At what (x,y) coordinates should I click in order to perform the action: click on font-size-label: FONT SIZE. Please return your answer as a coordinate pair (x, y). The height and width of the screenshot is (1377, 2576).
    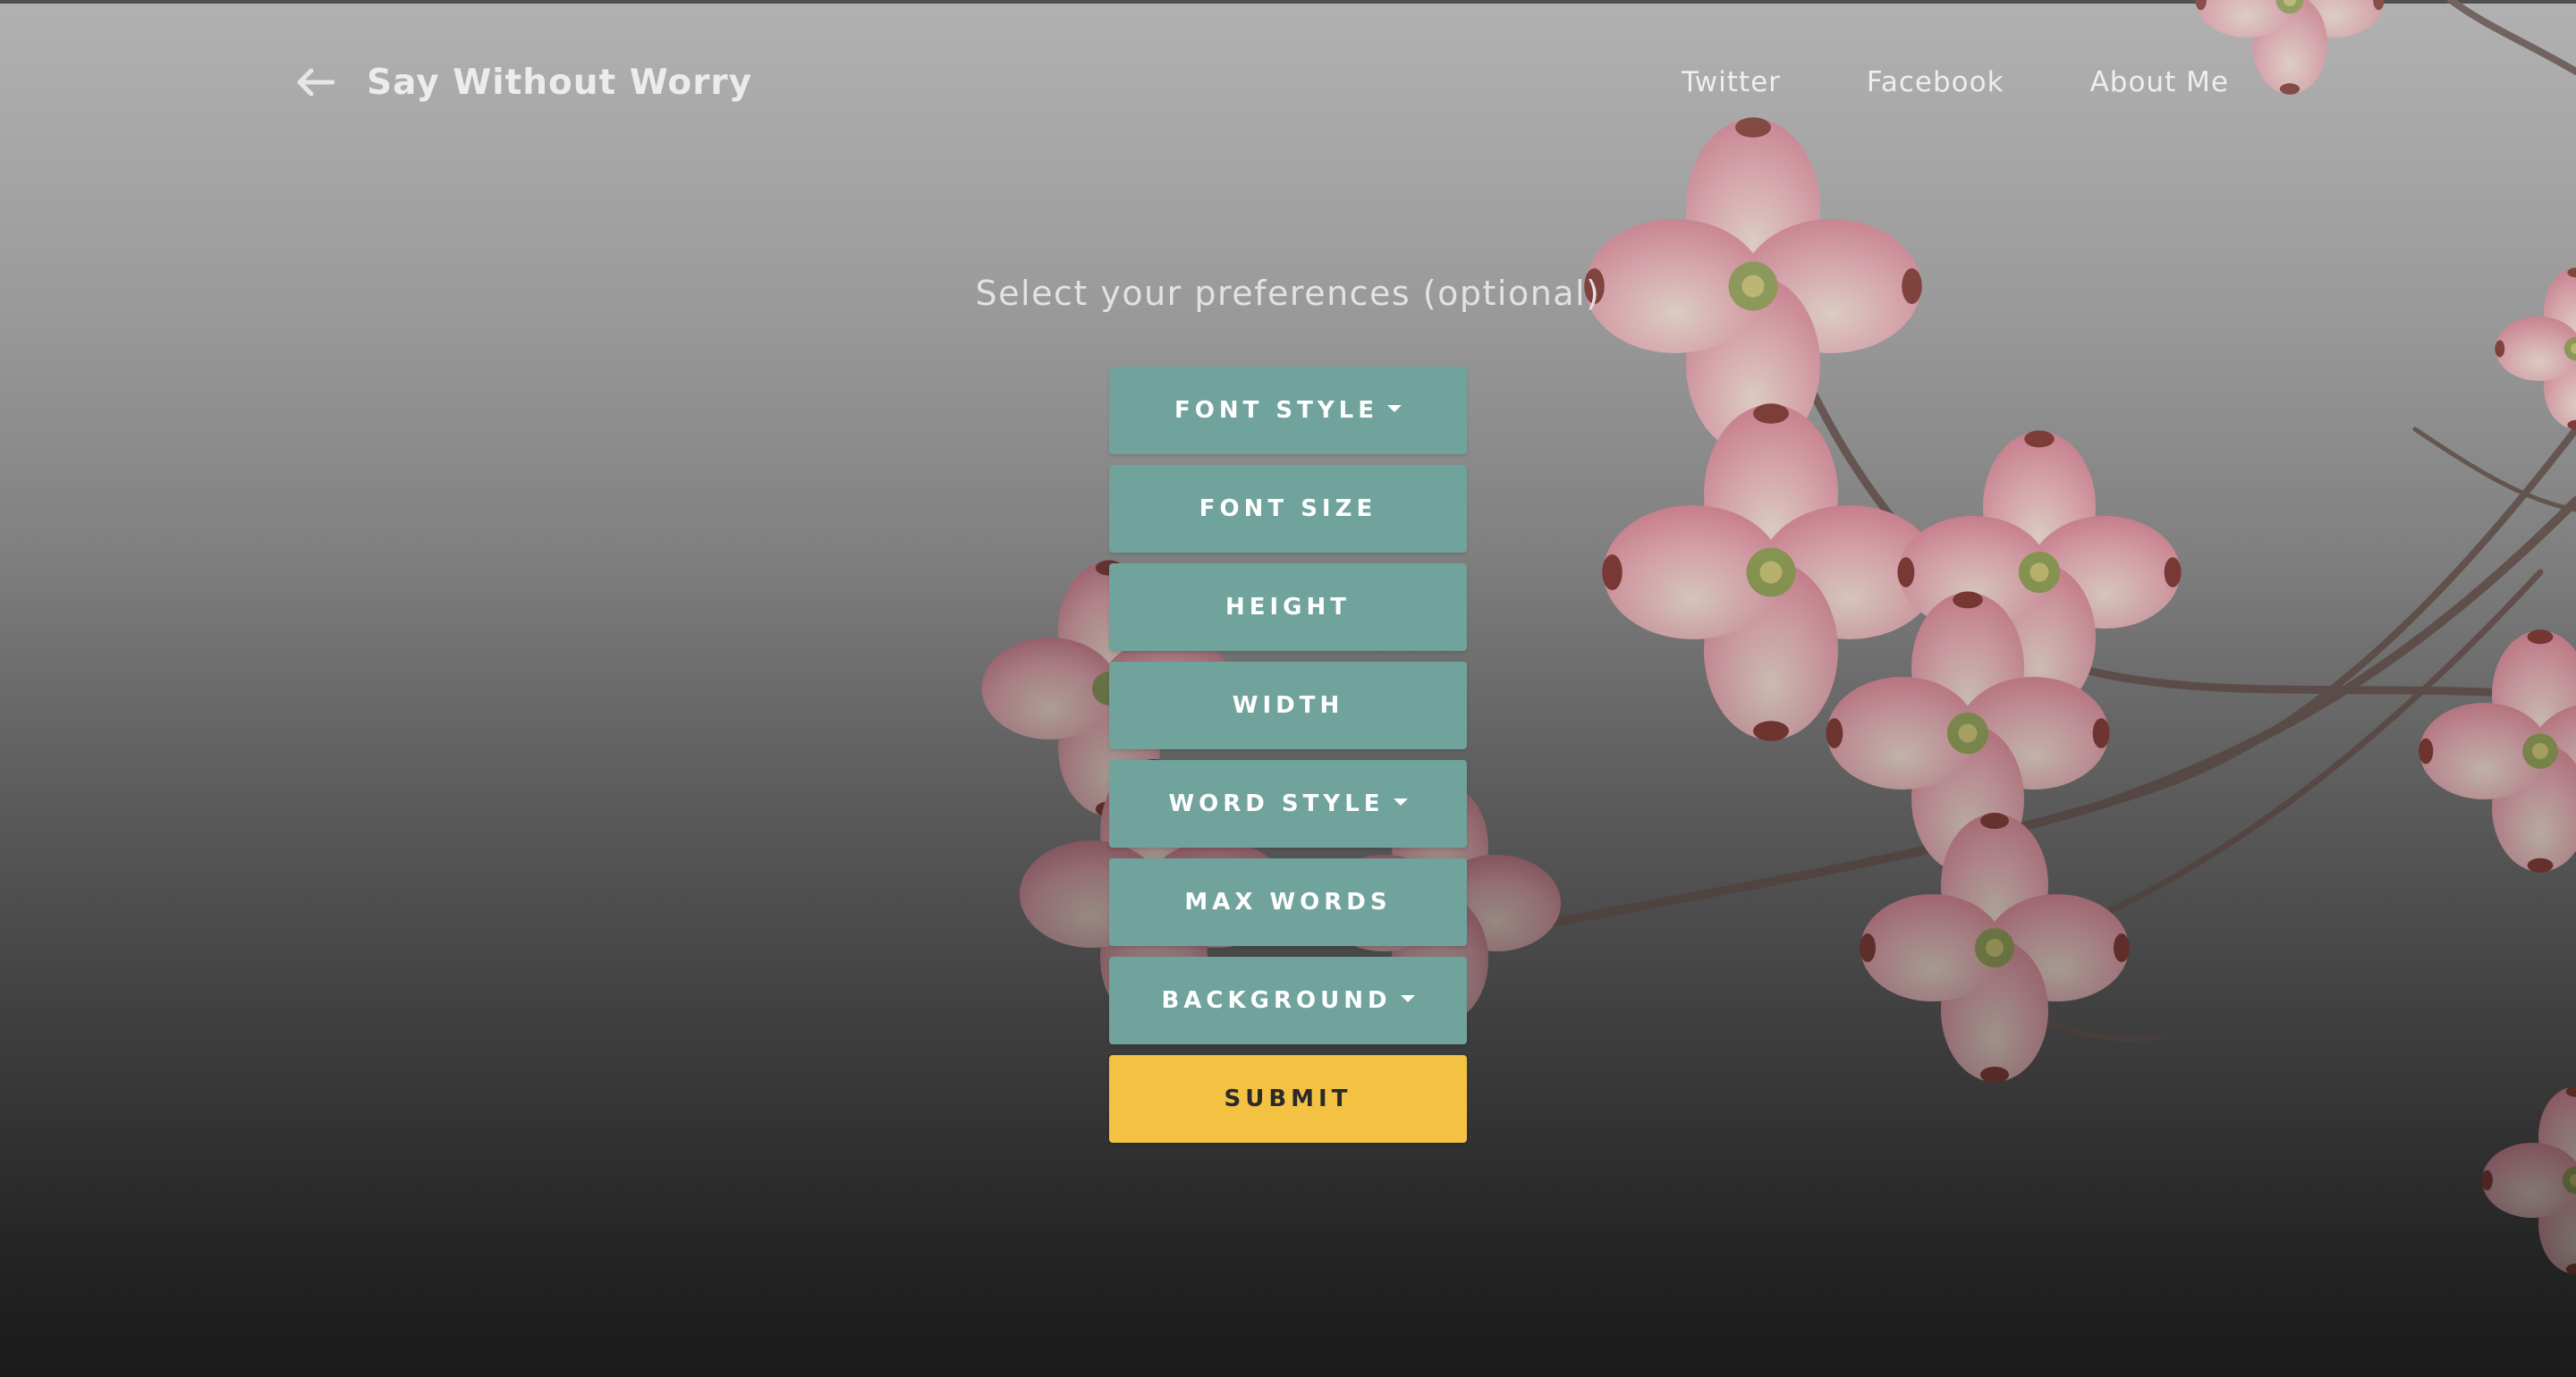
    Looking at the image, I should click on (1288, 508).